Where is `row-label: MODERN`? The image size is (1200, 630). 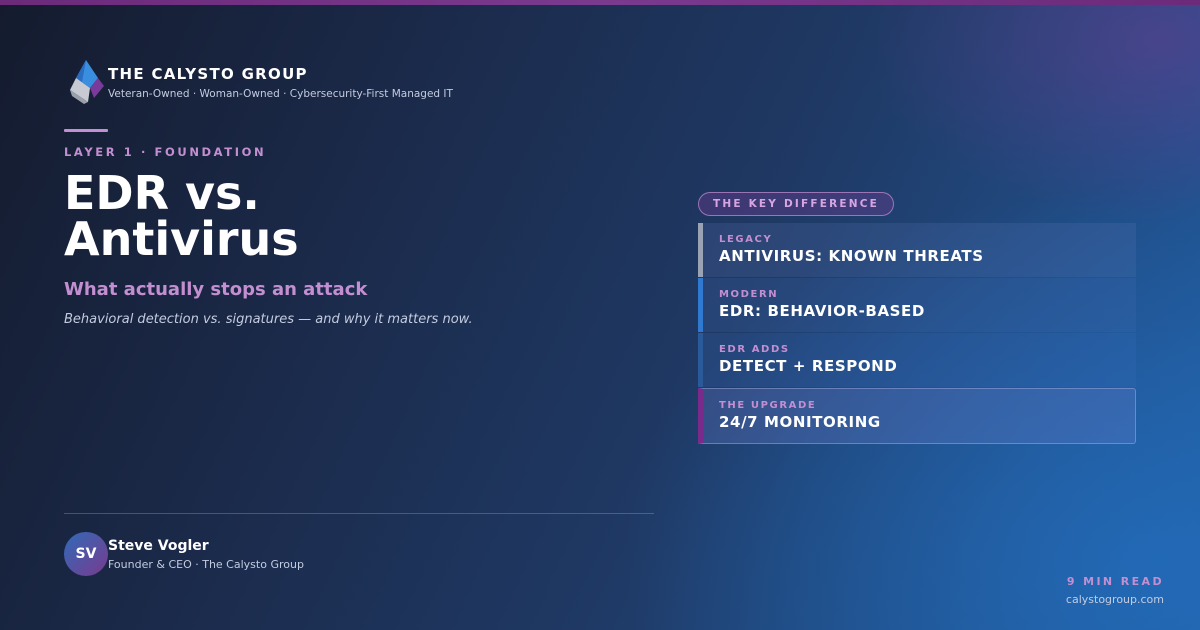 row-label: MODERN is located at coordinates (749, 294).